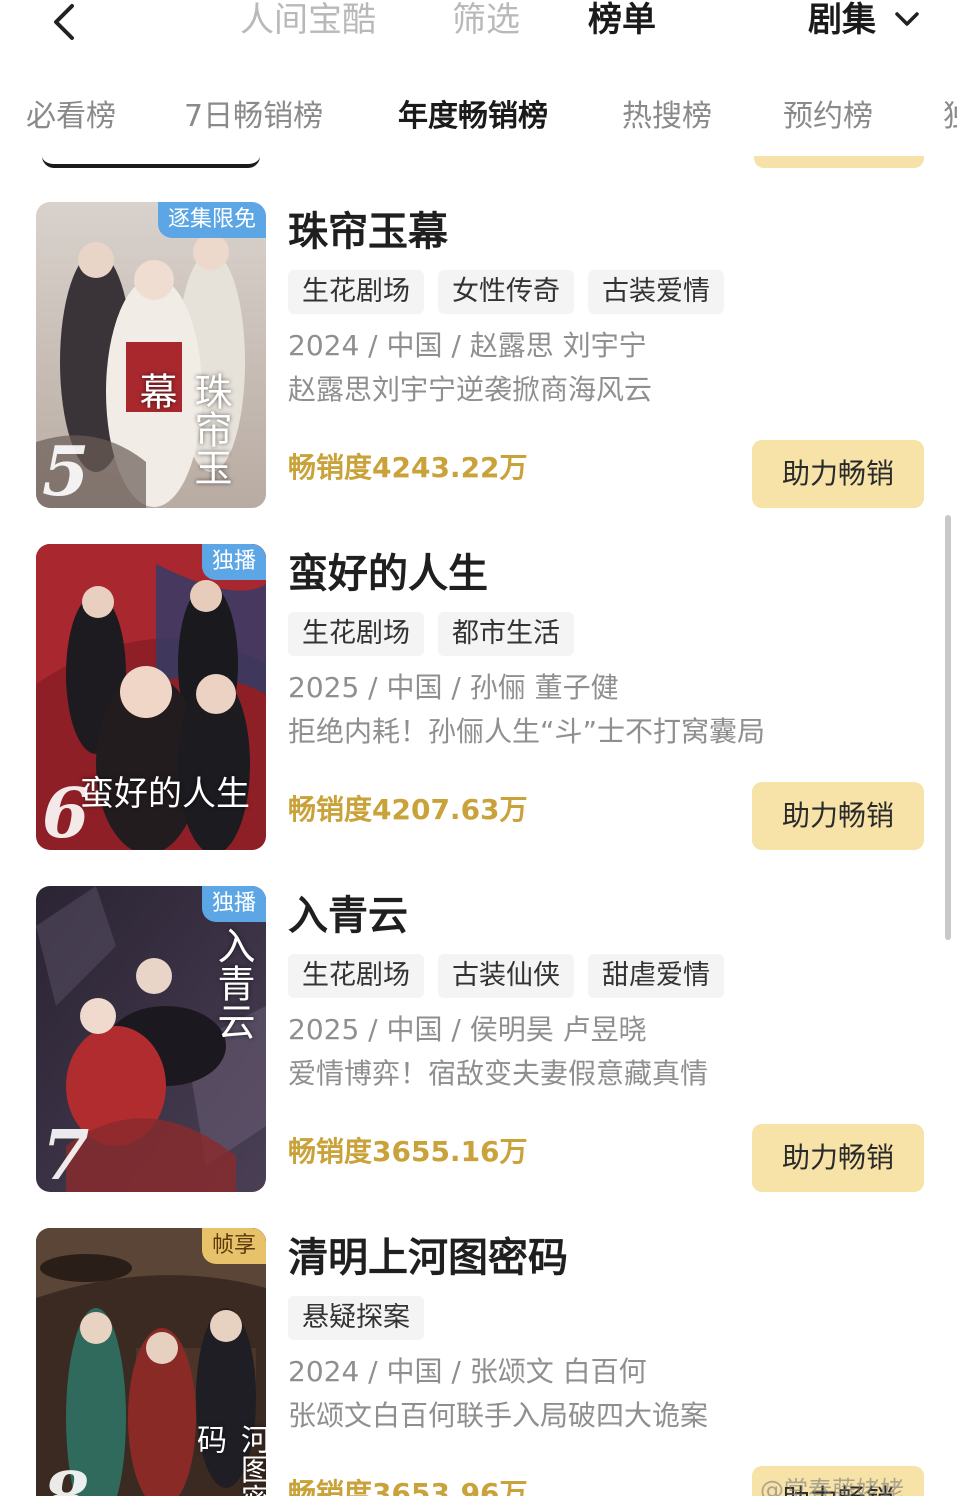 The width and height of the screenshot is (957, 1496). I want to click on nav-ranking: 榜单, so click(622, 20).